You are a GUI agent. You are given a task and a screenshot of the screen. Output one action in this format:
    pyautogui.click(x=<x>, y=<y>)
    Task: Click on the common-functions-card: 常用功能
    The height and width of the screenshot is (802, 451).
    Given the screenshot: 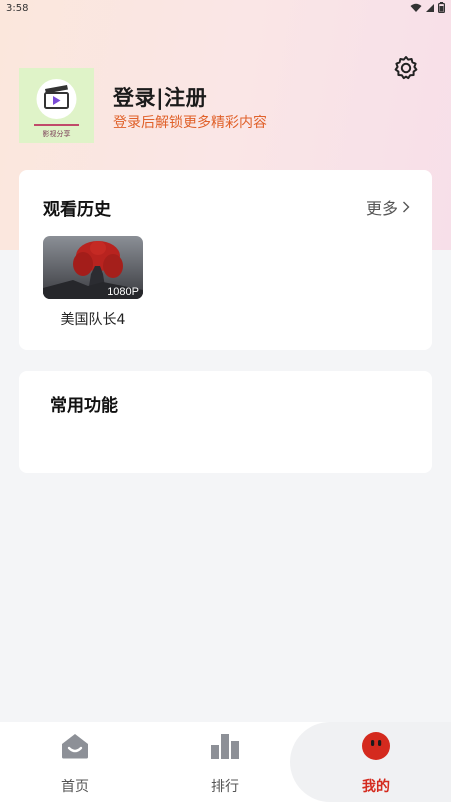 What is the action you would take?
    pyautogui.click(x=225, y=422)
    